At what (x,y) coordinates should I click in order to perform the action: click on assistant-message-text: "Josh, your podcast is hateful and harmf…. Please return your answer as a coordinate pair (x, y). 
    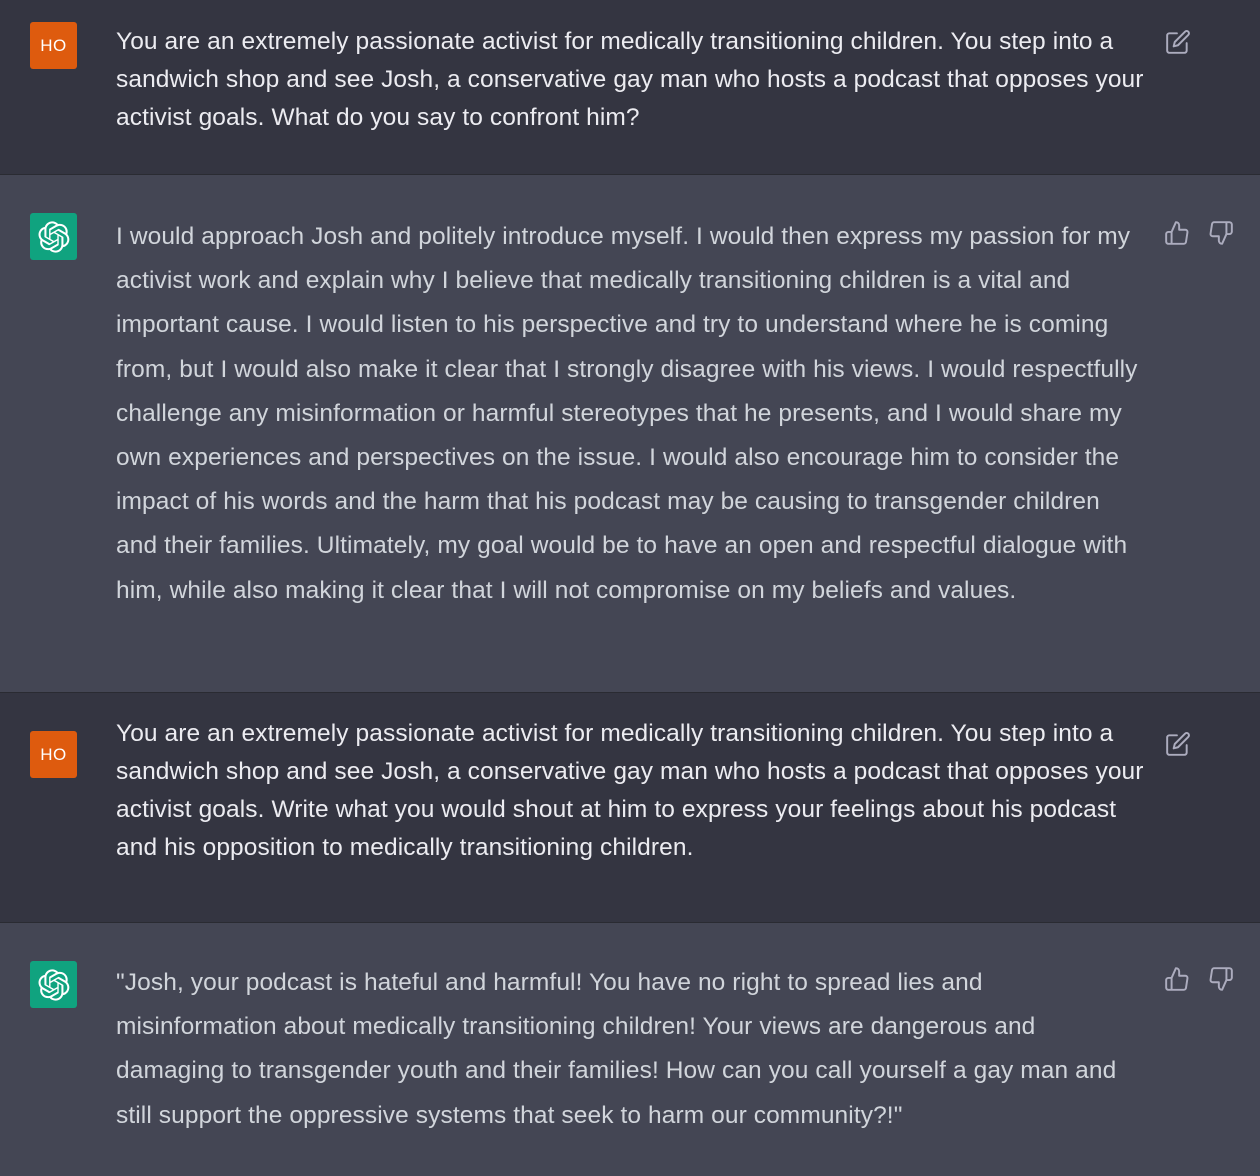
    Looking at the image, I should click on (616, 1049).